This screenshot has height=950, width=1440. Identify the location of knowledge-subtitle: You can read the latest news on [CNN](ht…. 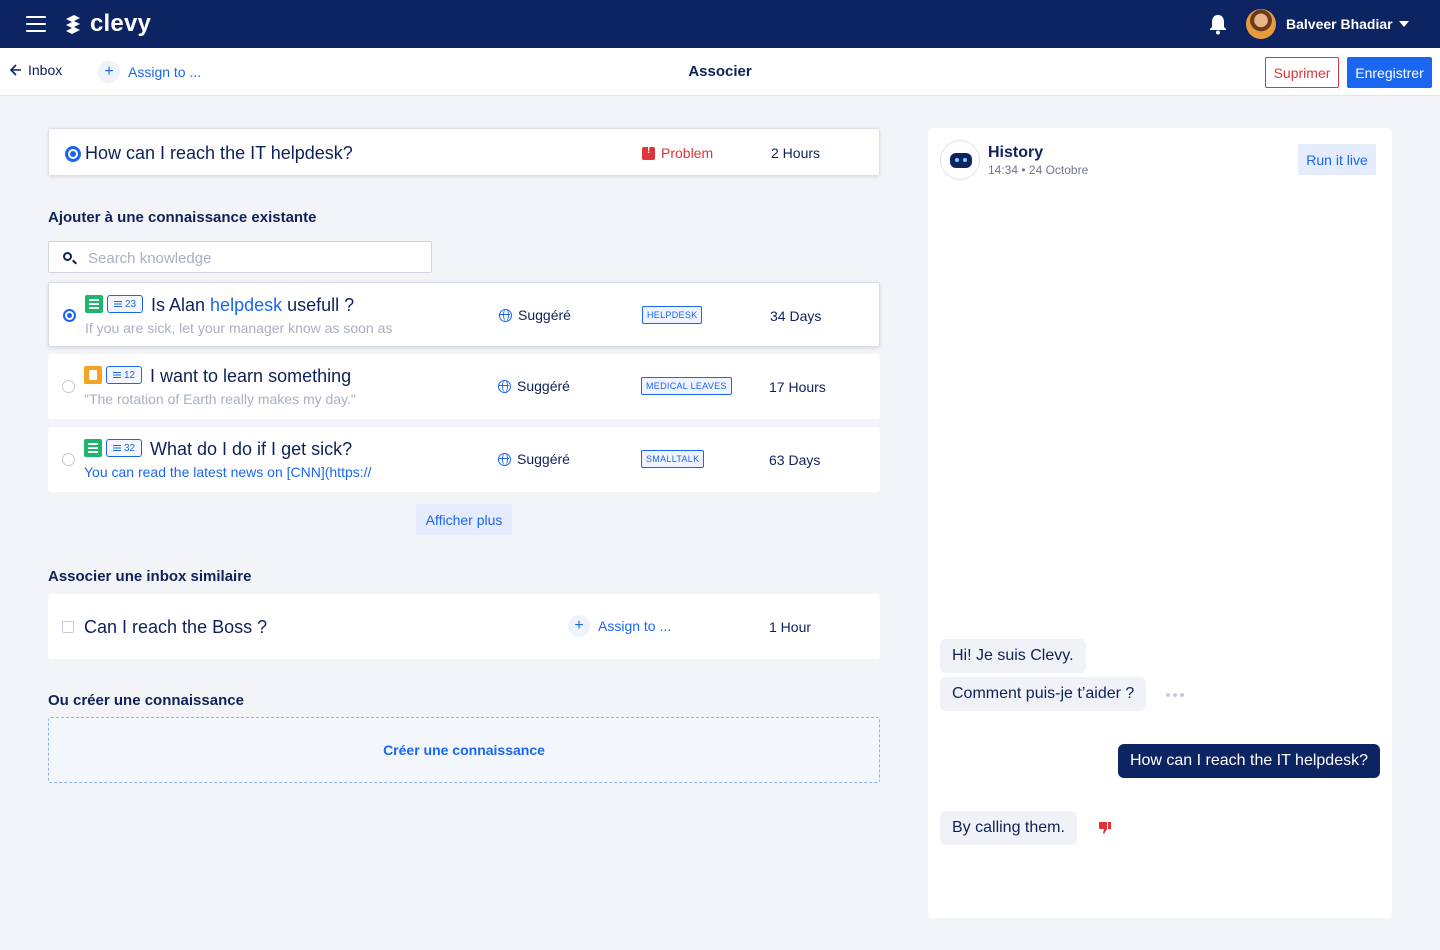
(228, 472).